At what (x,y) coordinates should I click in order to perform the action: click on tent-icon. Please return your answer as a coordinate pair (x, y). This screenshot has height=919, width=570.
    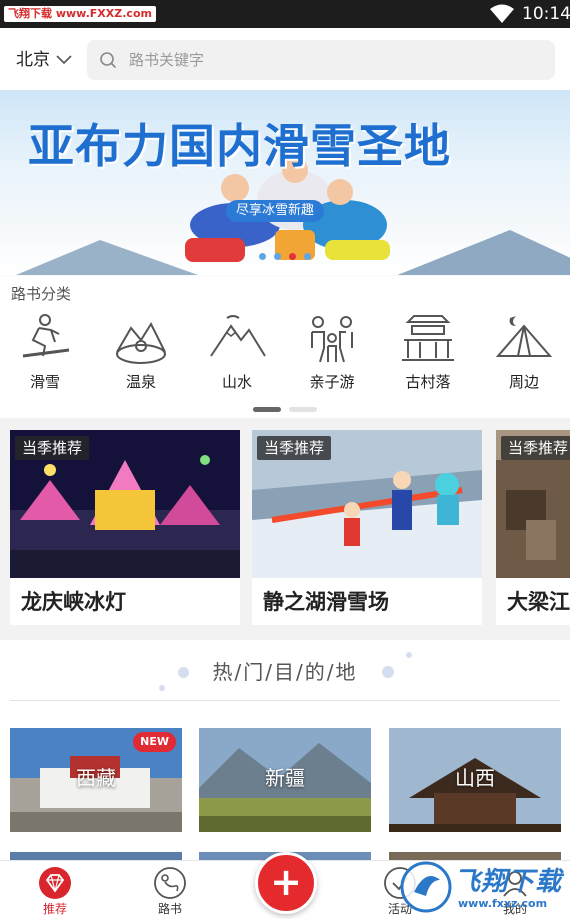
    Looking at the image, I should click on (524, 336).